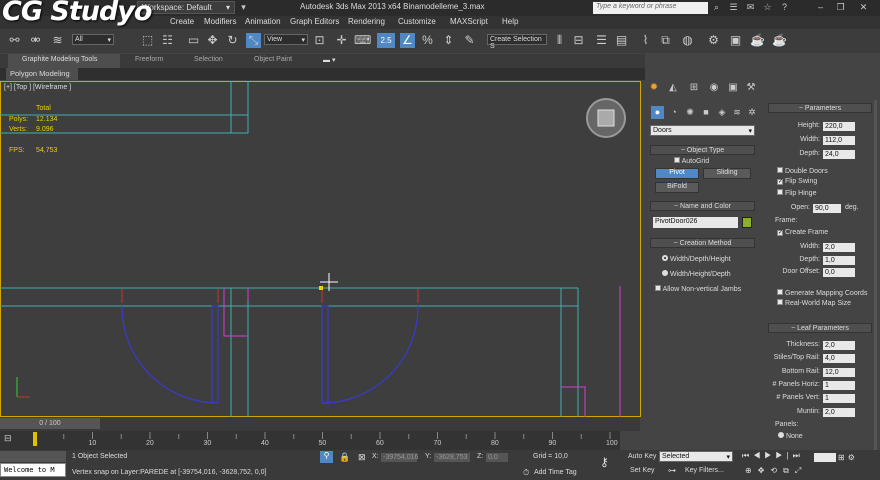 The image size is (880, 480). Describe the element at coordinates (790, 436) in the screenshot. I see `panels-none-radio: None` at that location.